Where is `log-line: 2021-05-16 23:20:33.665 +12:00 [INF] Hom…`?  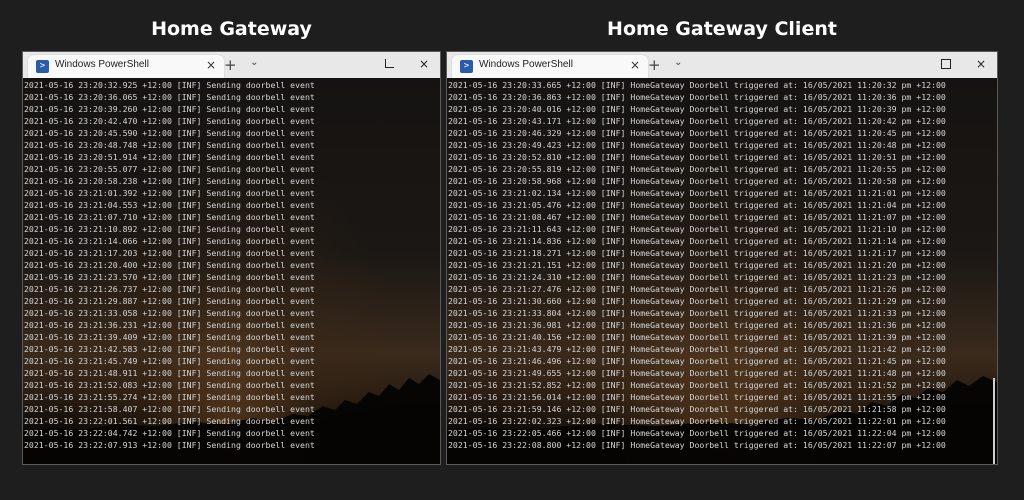 log-line: 2021-05-16 23:20:33.665 +12:00 [INF] Hom… is located at coordinates (697, 85).